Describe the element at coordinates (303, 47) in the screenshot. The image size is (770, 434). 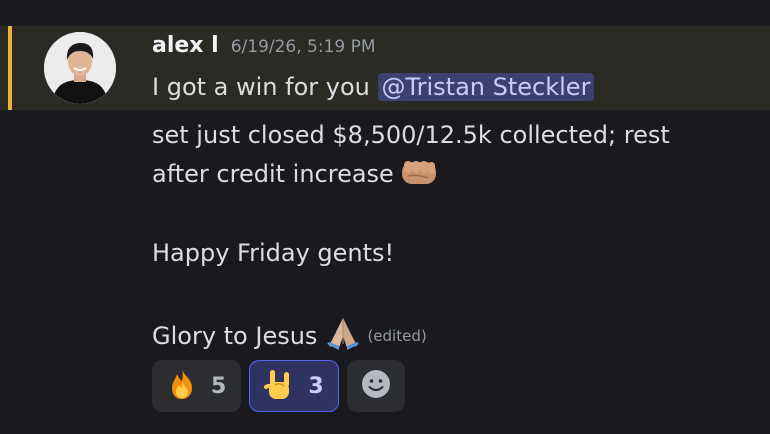
I see `message-timestamp: 6/19/26, 5:19 PM` at that location.